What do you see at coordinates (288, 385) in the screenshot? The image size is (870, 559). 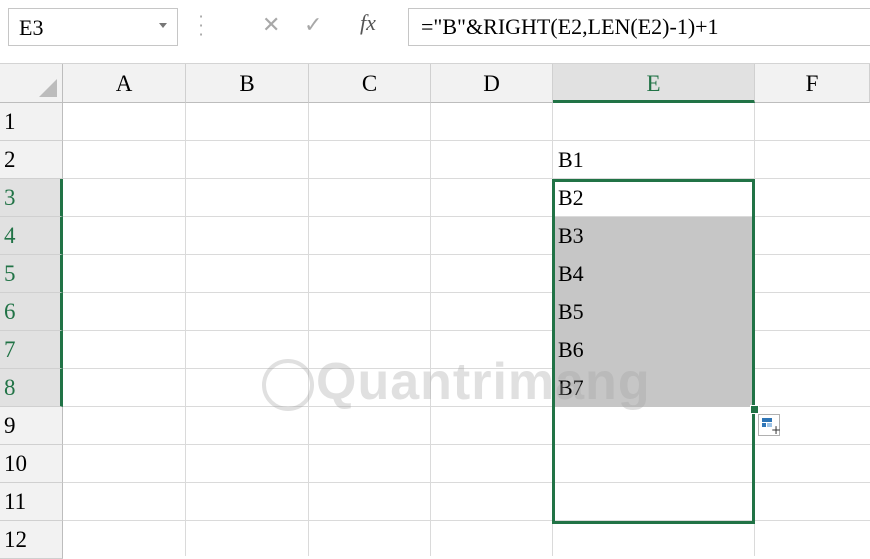 I see `lightbulb-icon` at bounding box center [288, 385].